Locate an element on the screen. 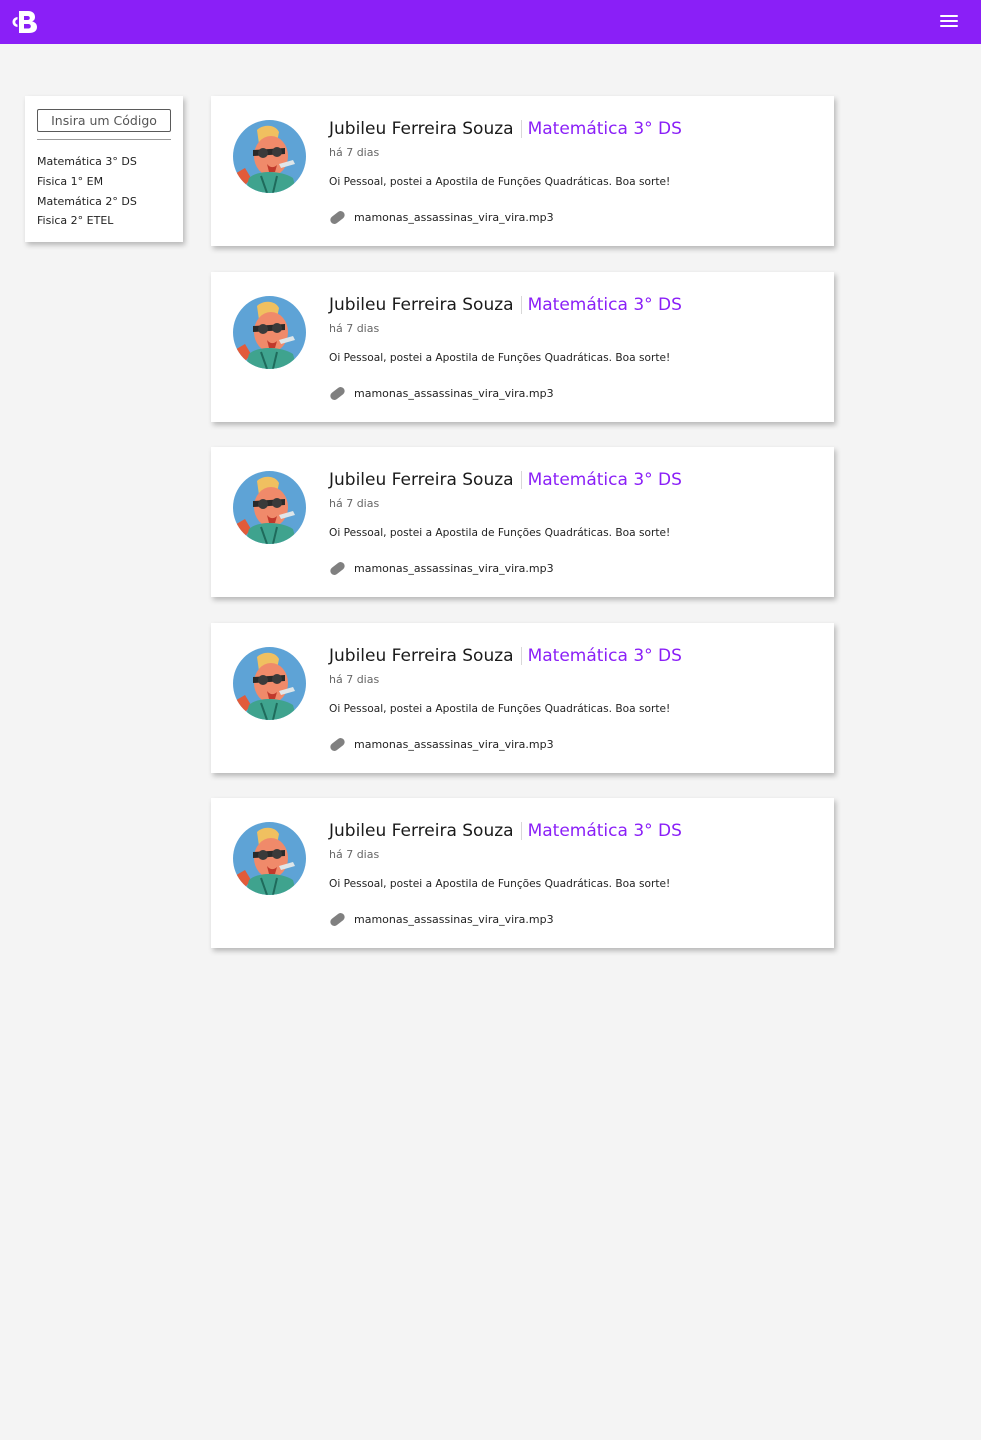 Image resolution: width=981 pixels, height=1440 pixels. hamburger-menu-icon is located at coordinates (949, 22).